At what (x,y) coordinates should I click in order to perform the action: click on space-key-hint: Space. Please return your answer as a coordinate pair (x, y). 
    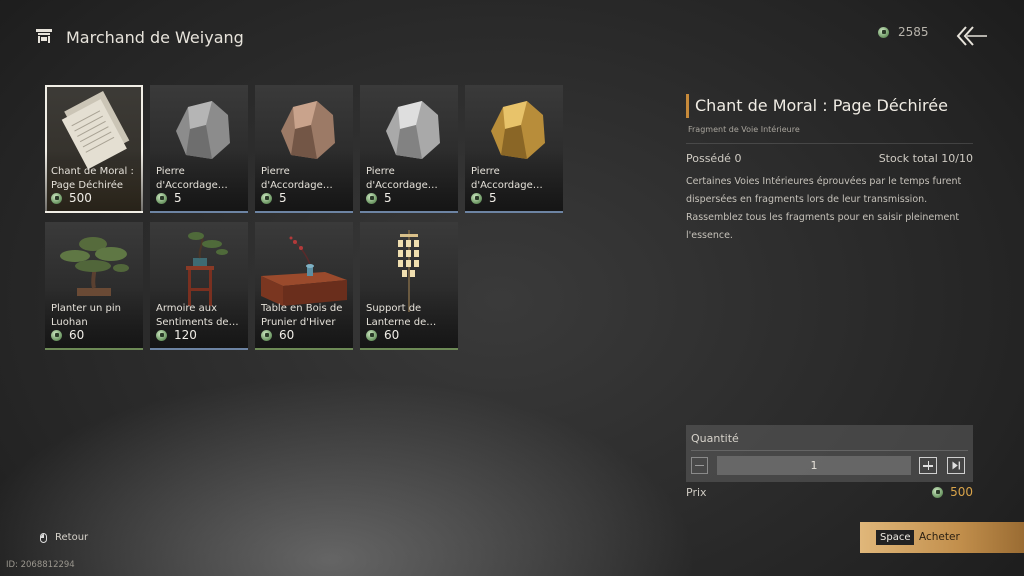
    Looking at the image, I should click on (895, 537).